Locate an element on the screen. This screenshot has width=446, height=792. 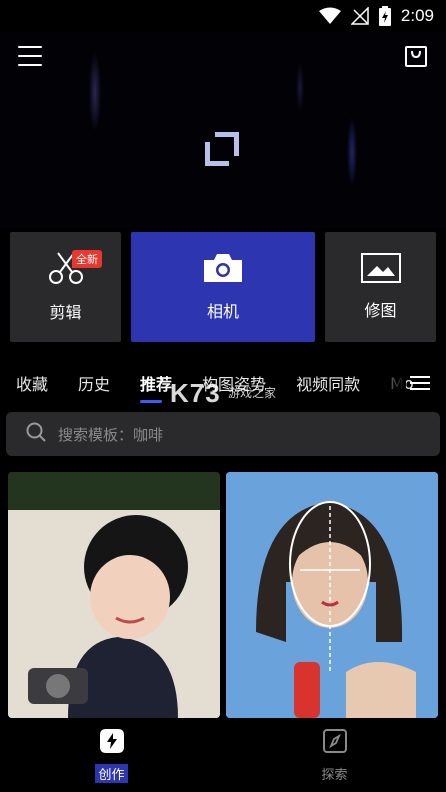
tab-recommended: 推荐 is located at coordinates (156, 387).